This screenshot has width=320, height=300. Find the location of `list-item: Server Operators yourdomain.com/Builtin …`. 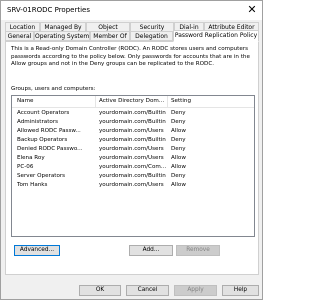

list-item: Server Operators yourdomain.com/Builtin … is located at coordinates (133, 176).